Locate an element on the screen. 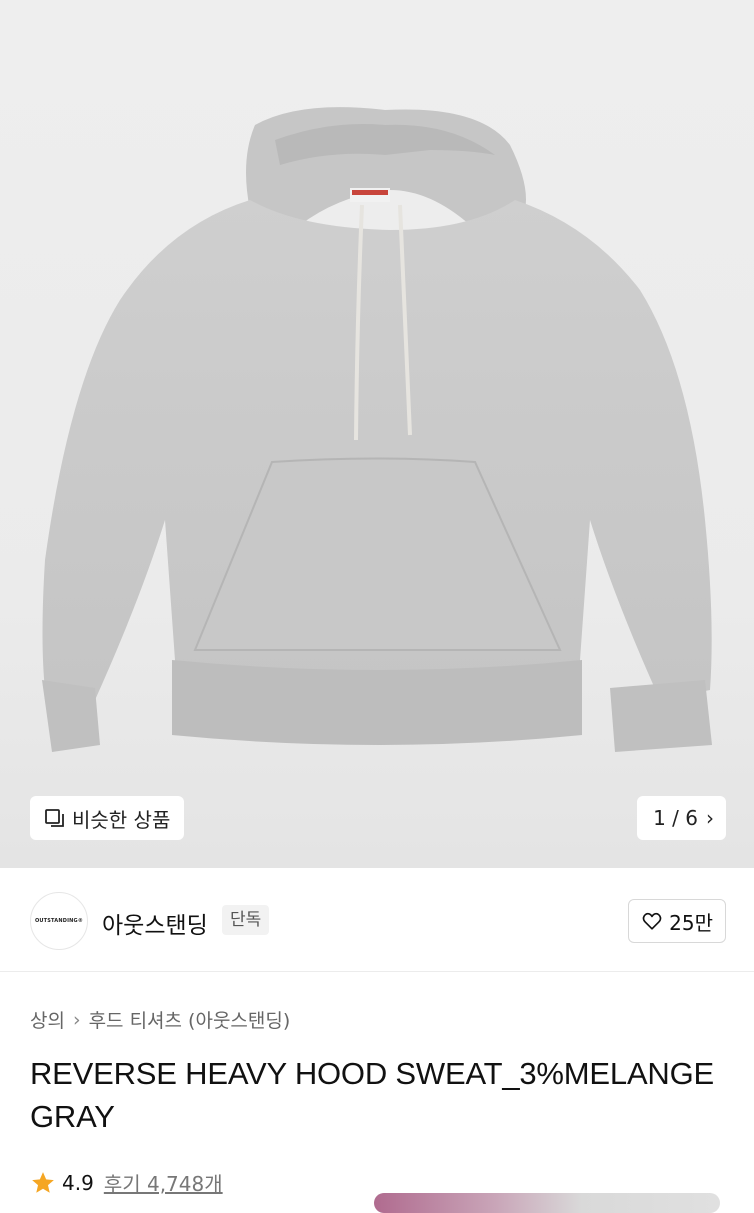 The width and height of the screenshot is (754, 1213). breadcrumb-subcategory: 후드 티셔츠 (아웃스탠딩) is located at coordinates (190, 1019).